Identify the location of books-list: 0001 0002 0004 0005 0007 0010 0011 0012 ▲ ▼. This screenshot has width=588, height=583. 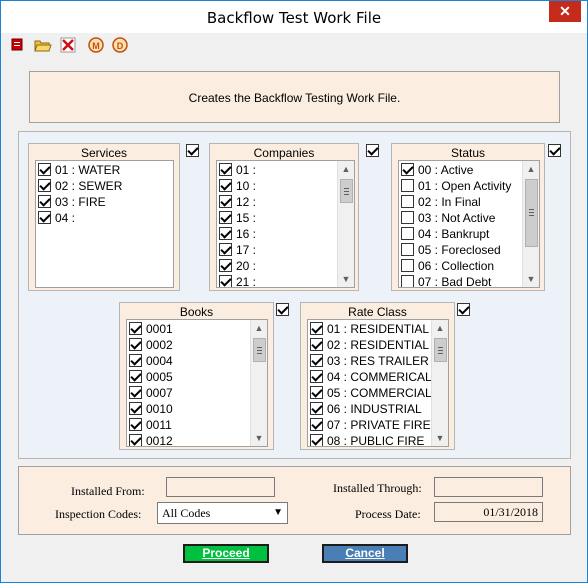
(197, 383).